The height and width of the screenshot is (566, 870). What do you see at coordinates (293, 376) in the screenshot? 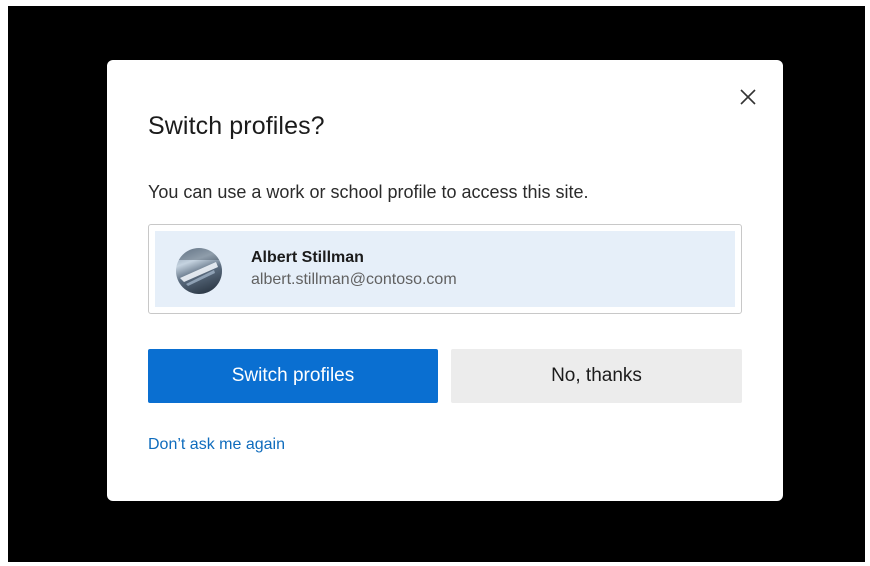
I see `switch-profiles-button: Switch profiles` at bounding box center [293, 376].